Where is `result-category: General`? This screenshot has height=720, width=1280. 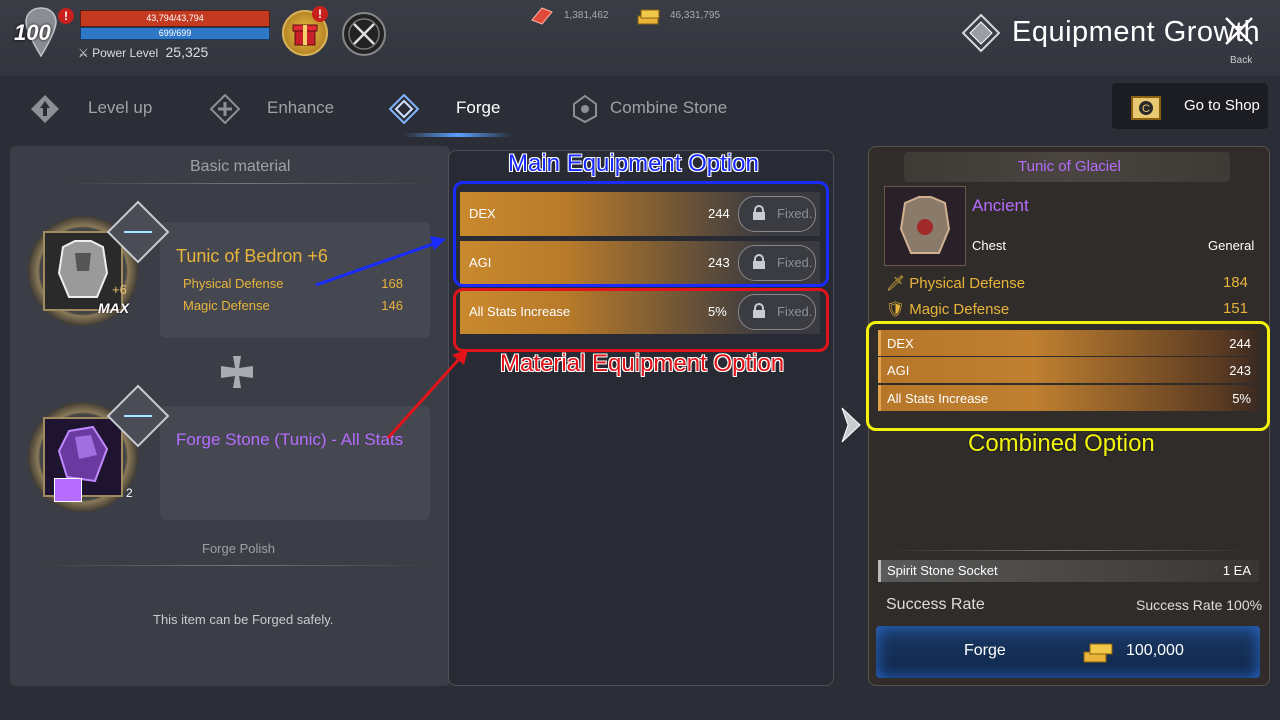 result-category: General is located at coordinates (1231, 245).